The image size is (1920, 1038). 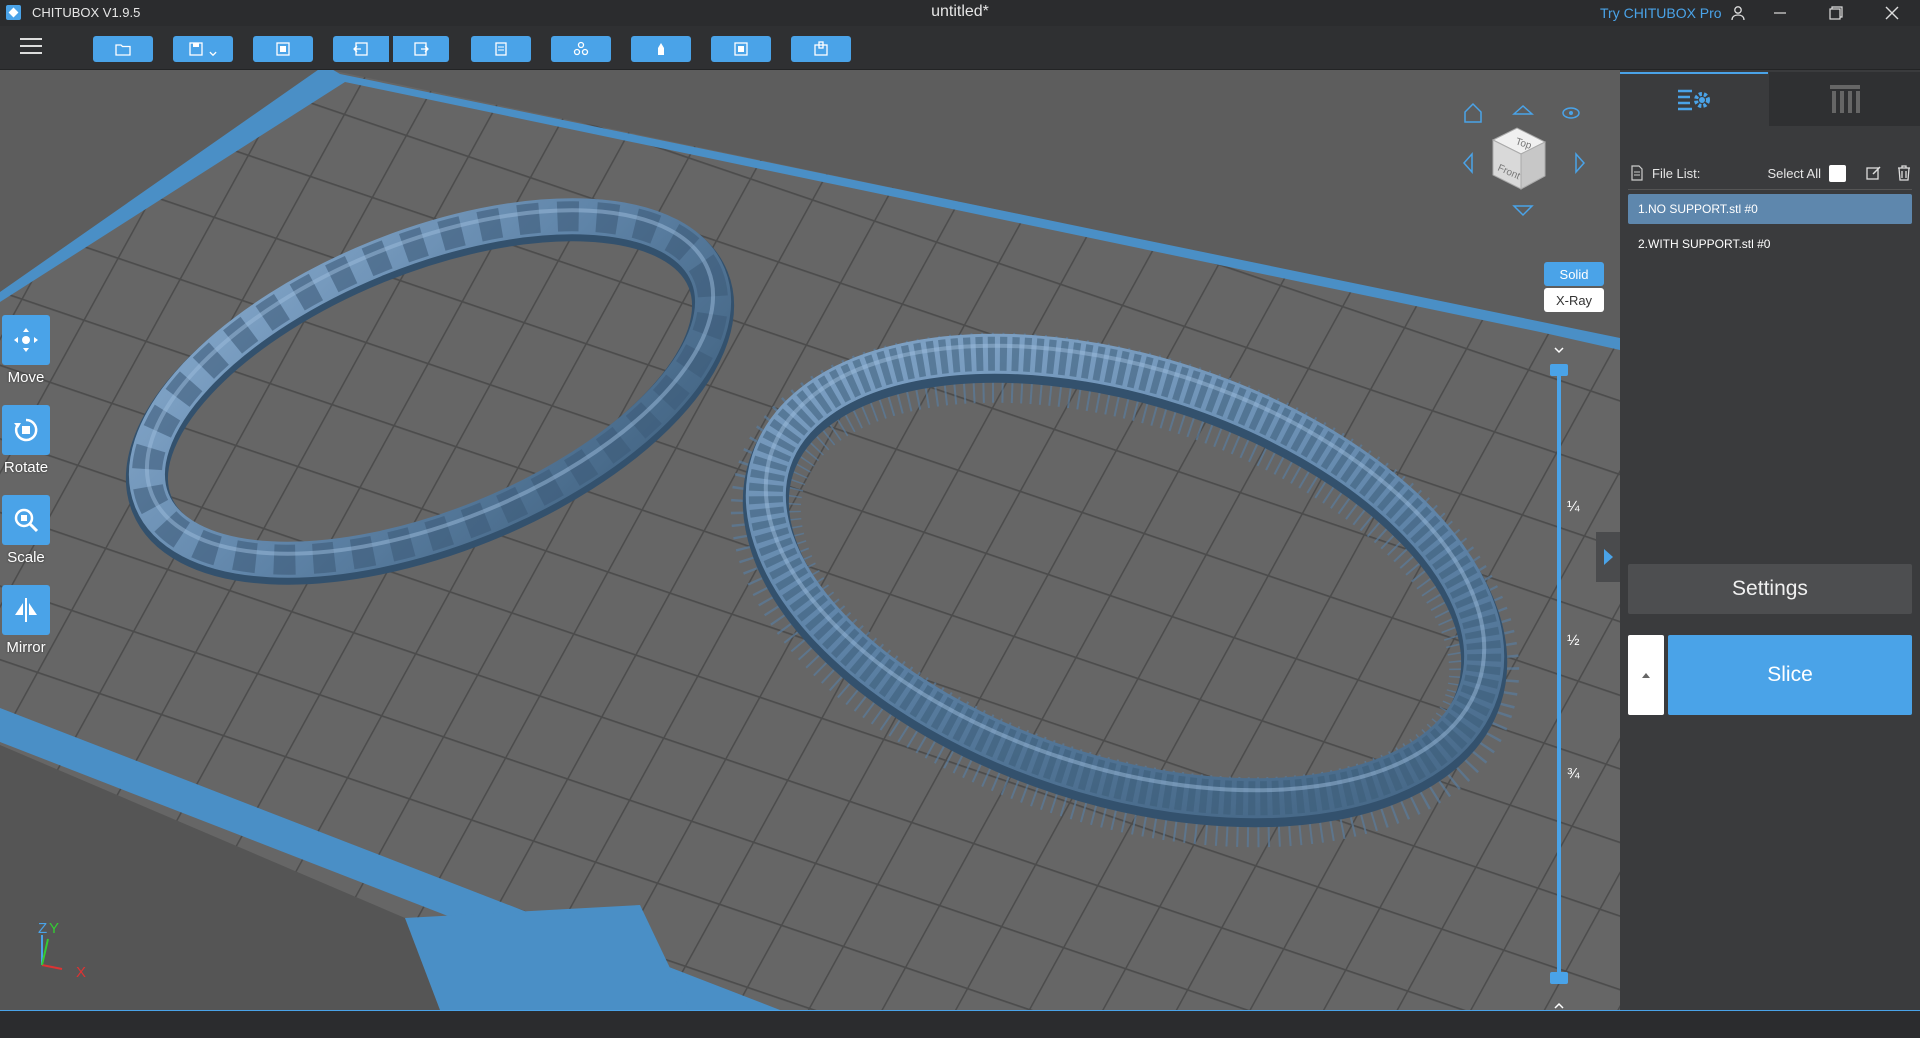 What do you see at coordinates (1661, 13) in the screenshot?
I see `try-pro-link: Try CHITUBOX Pro` at bounding box center [1661, 13].